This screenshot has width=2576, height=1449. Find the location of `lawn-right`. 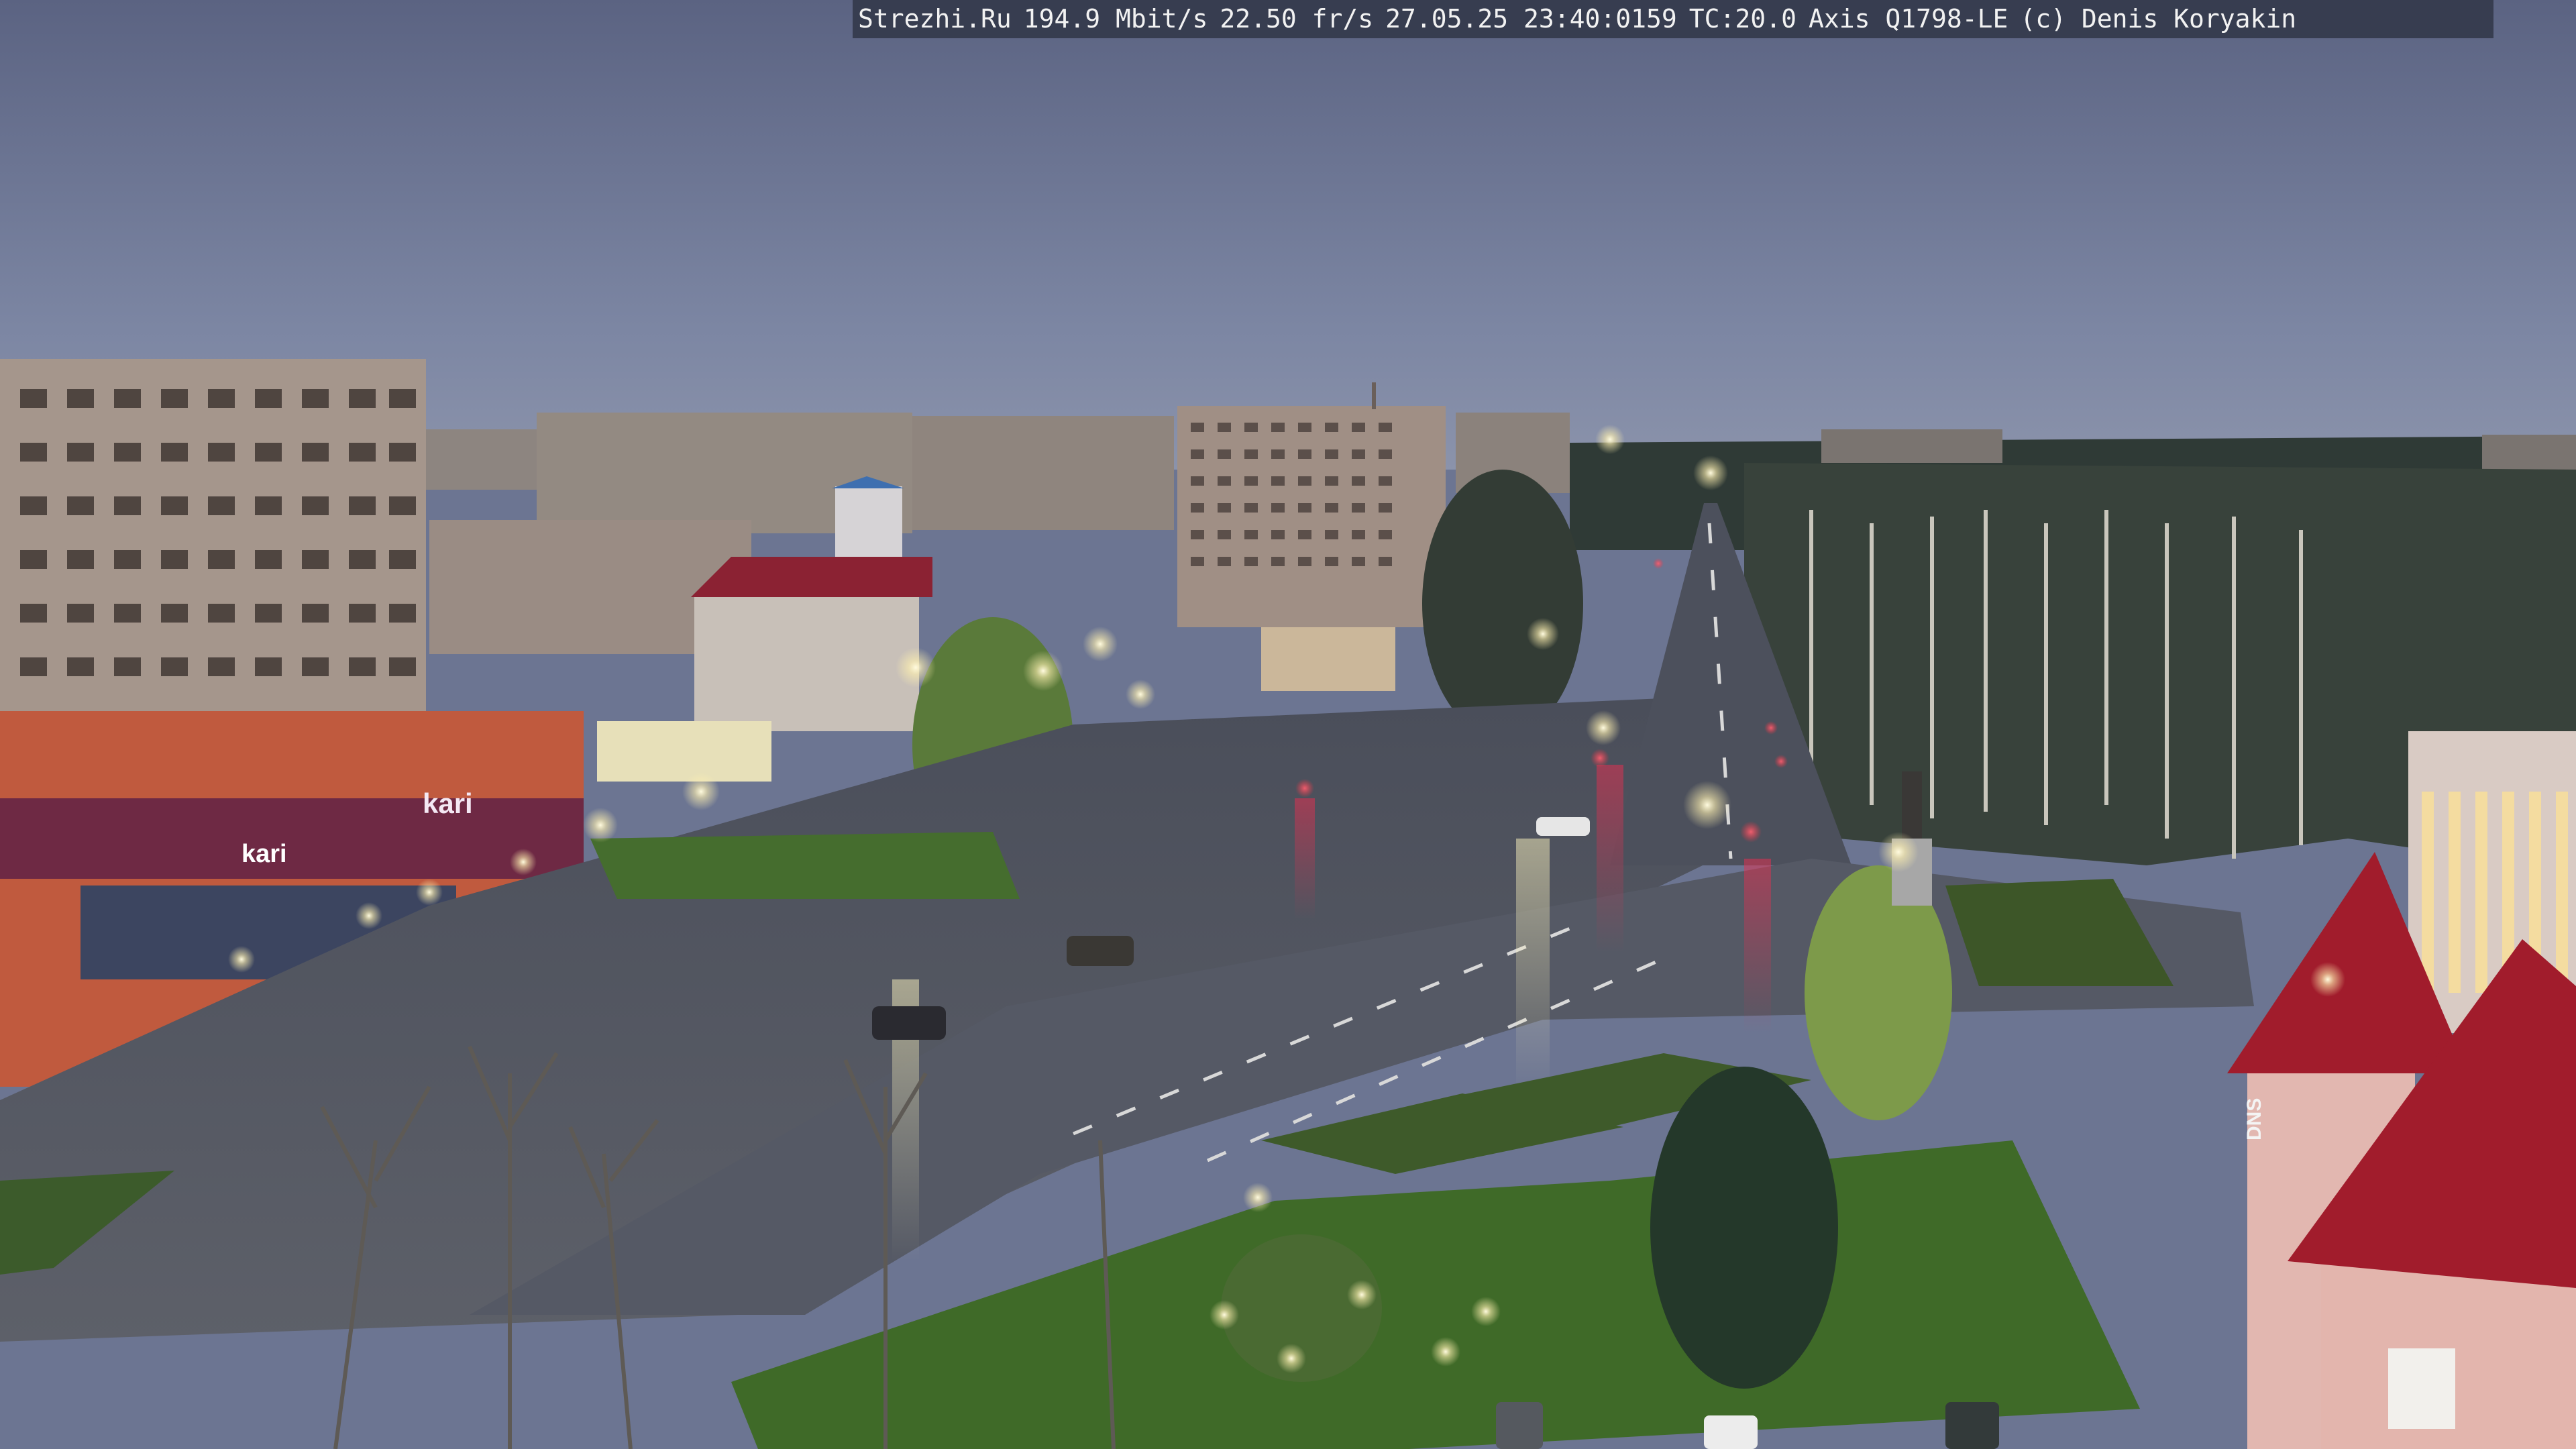

lawn-right is located at coordinates (2059, 932).